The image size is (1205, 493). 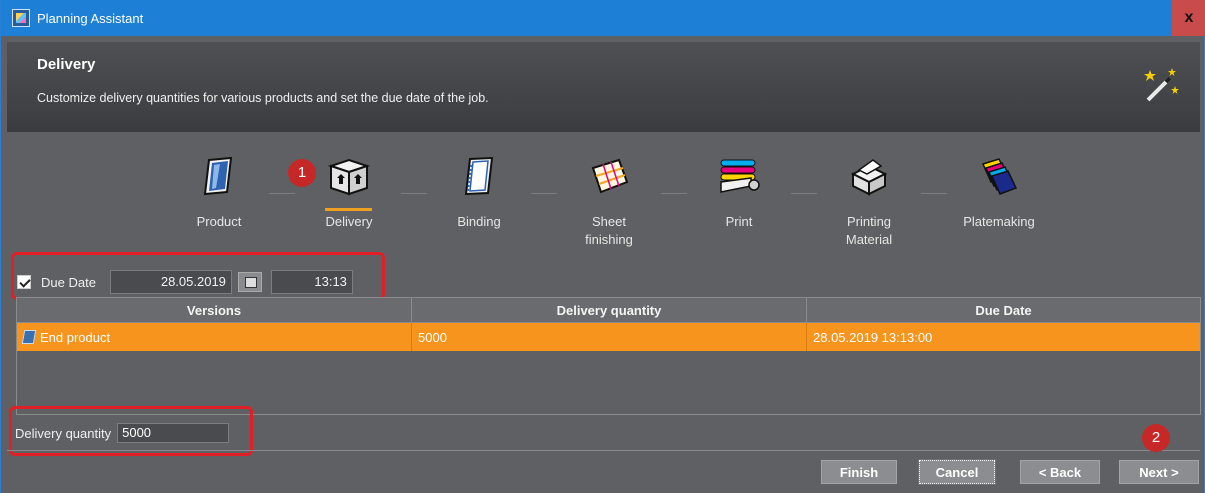 What do you see at coordinates (66, 64) in the screenshot?
I see `page-title: Delivery` at bounding box center [66, 64].